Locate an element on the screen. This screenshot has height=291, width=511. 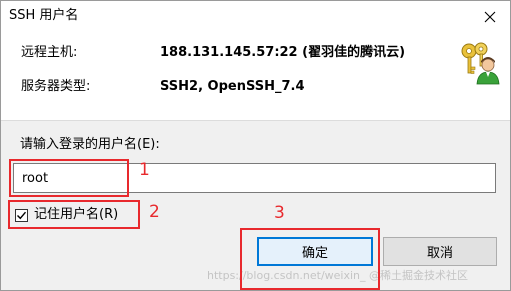
close-icon is located at coordinates (489, 16).